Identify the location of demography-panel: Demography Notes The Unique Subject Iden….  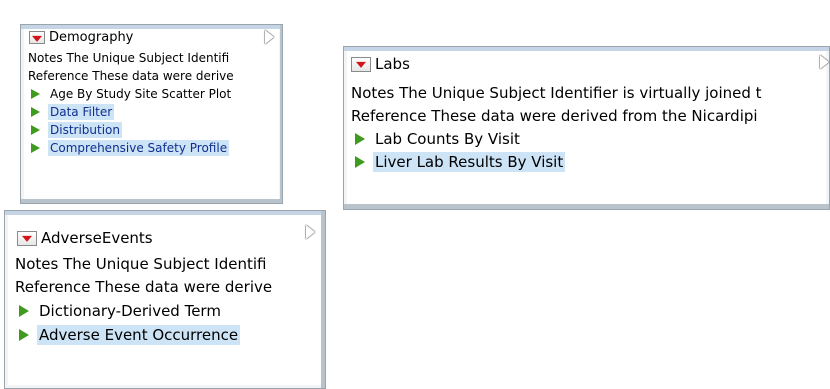
(151, 114).